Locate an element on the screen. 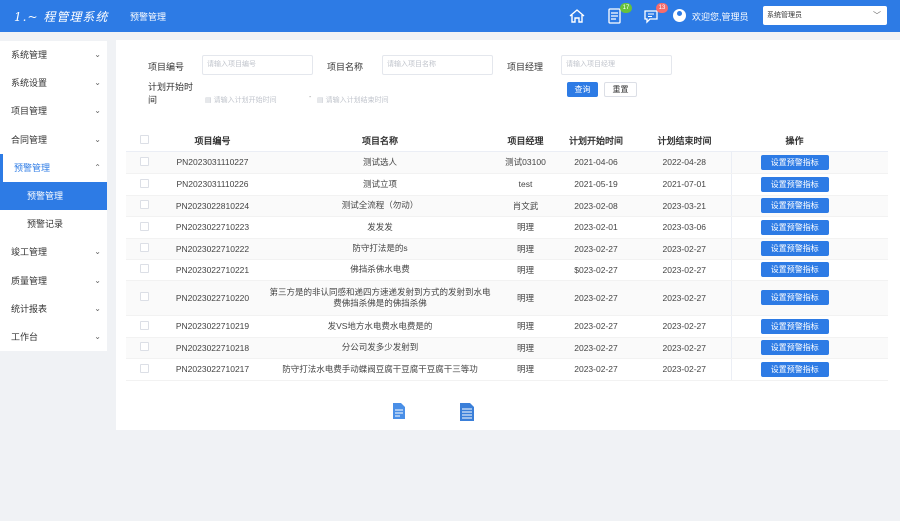  select-all-cell is located at coordinates (144, 141).